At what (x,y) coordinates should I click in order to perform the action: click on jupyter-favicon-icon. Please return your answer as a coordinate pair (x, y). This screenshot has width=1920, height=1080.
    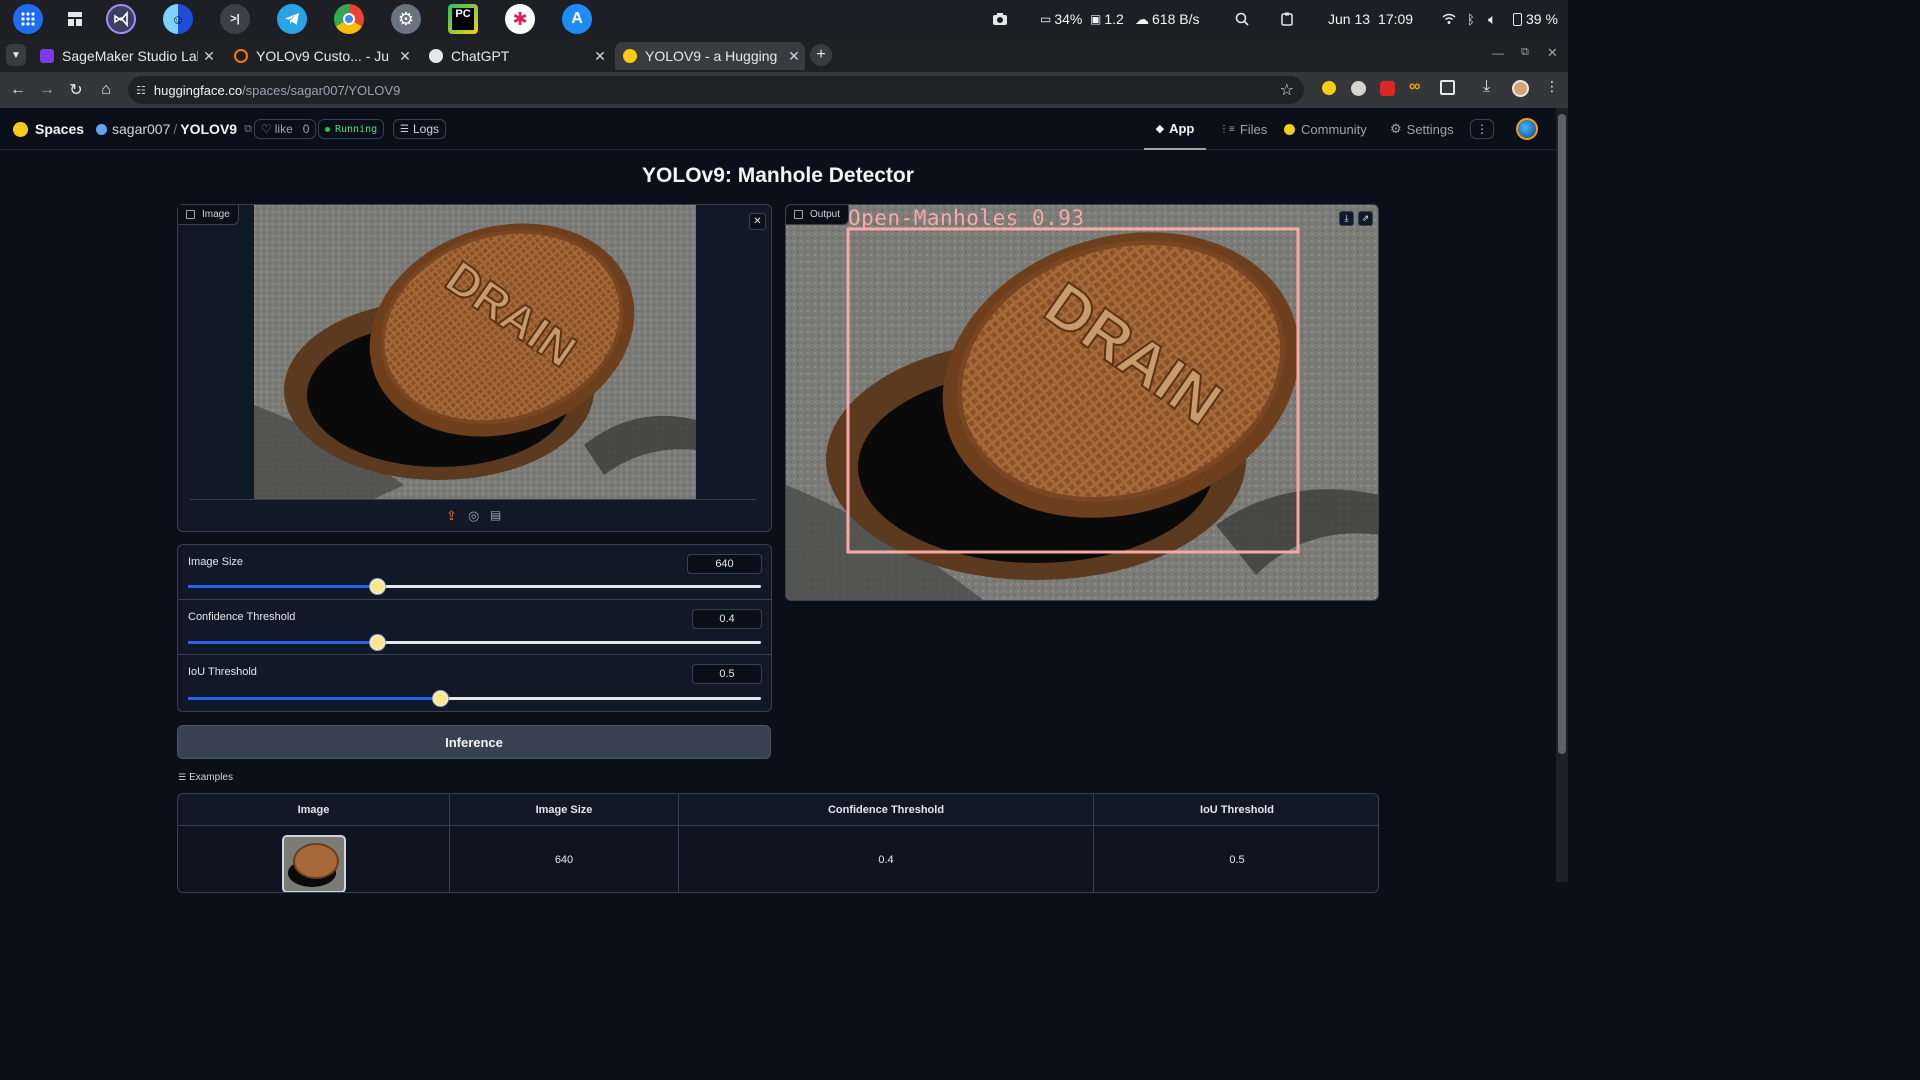
    Looking at the image, I should click on (241, 56).